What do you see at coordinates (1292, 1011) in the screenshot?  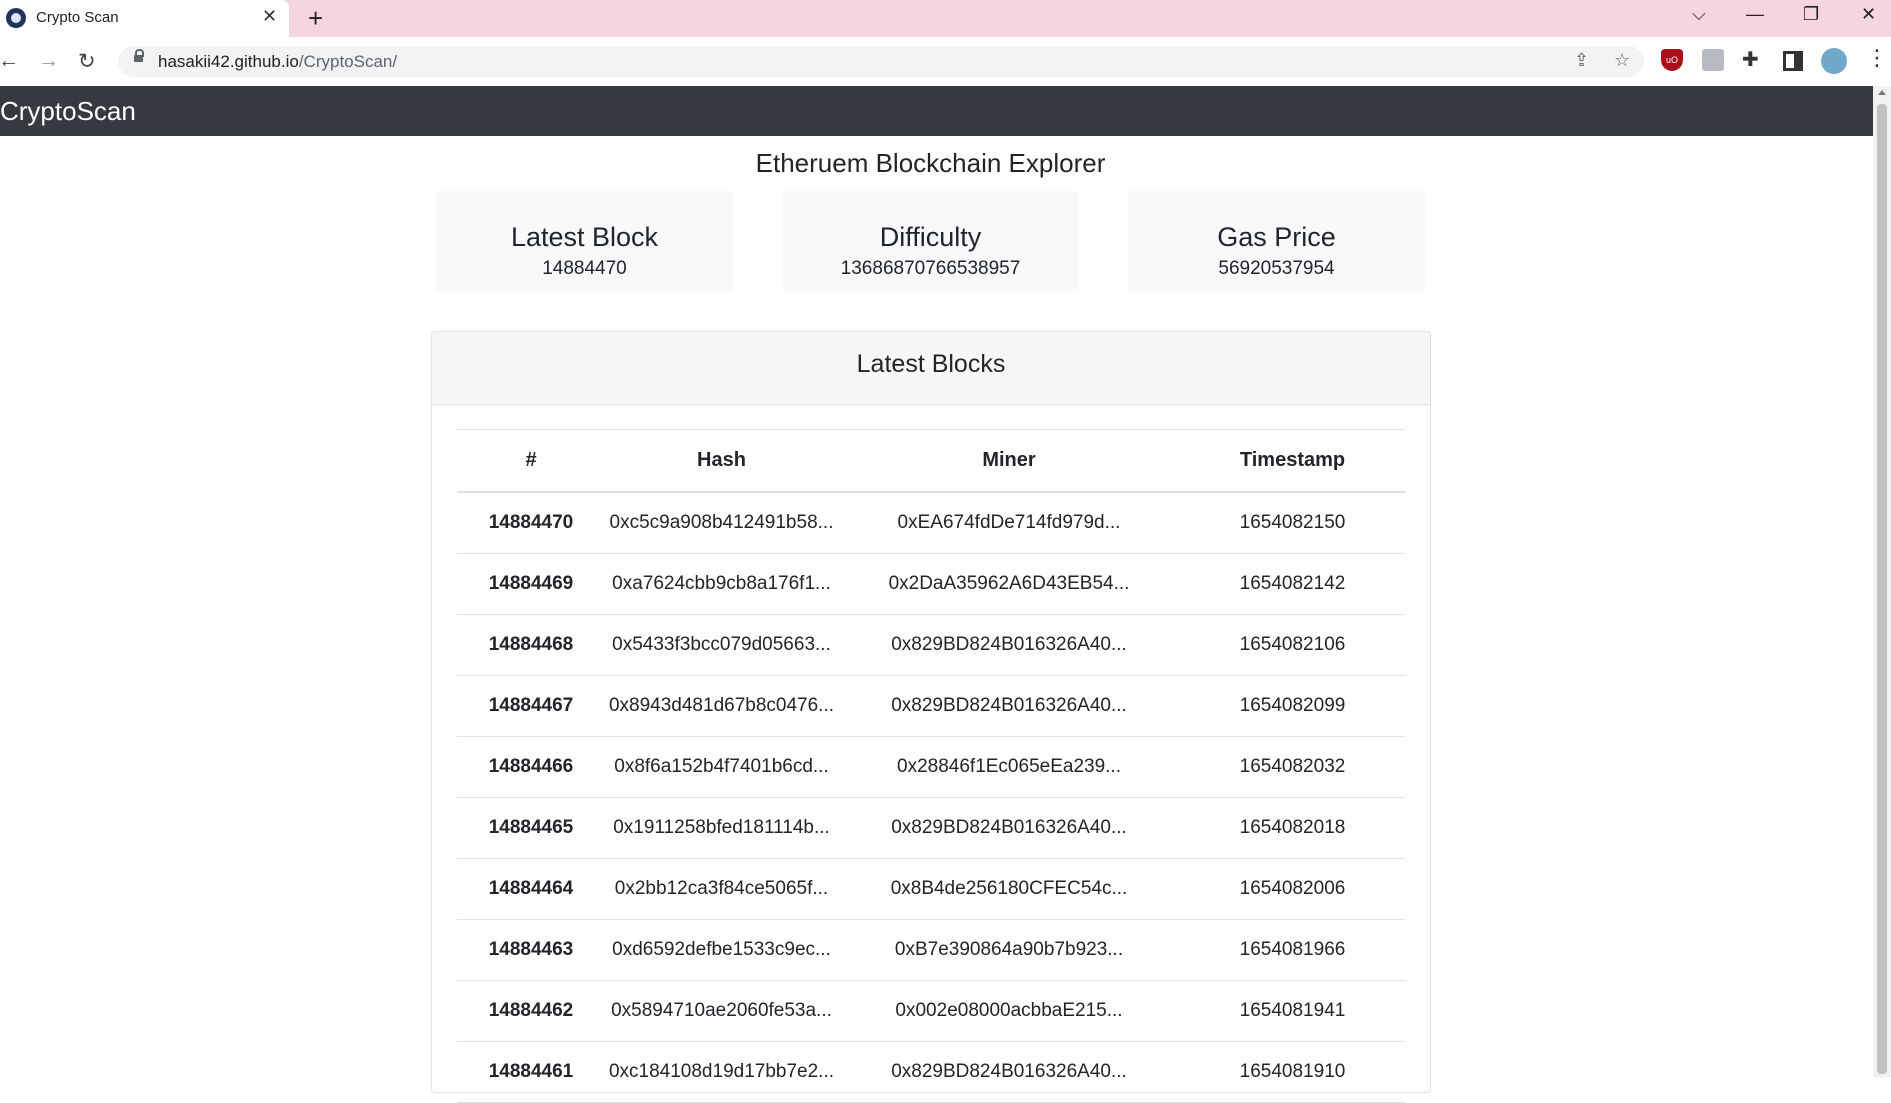 I see `block-timestamp: 1654081941` at bounding box center [1292, 1011].